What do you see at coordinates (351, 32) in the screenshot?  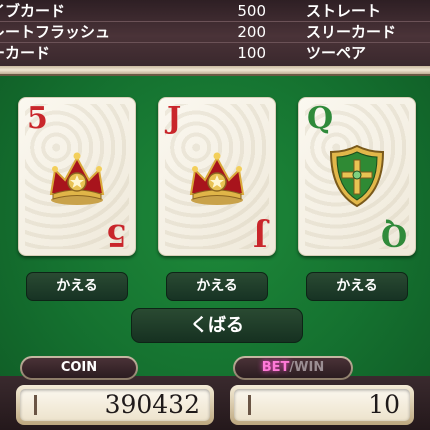 I see `payout-hand-right: スリーカード` at bounding box center [351, 32].